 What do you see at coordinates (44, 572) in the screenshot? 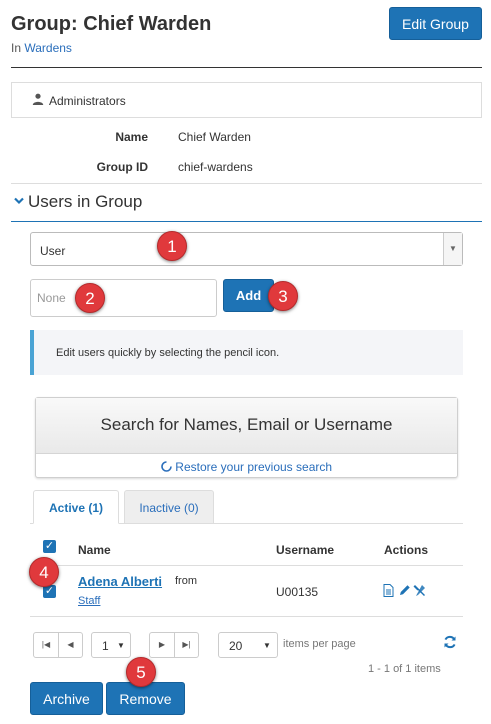
I see `callout-badge-4: 4` at bounding box center [44, 572].